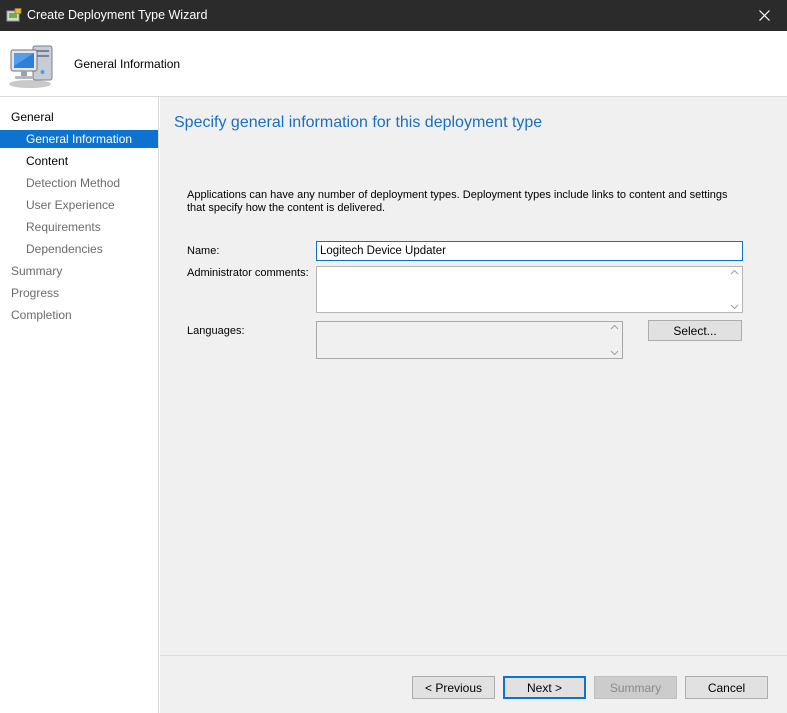 This screenshot has width=787, height=713. What do you see at coordinates (79, 161) in the screenshot?
I see `nav-item-content: Content` at bounding box center [79, 161].